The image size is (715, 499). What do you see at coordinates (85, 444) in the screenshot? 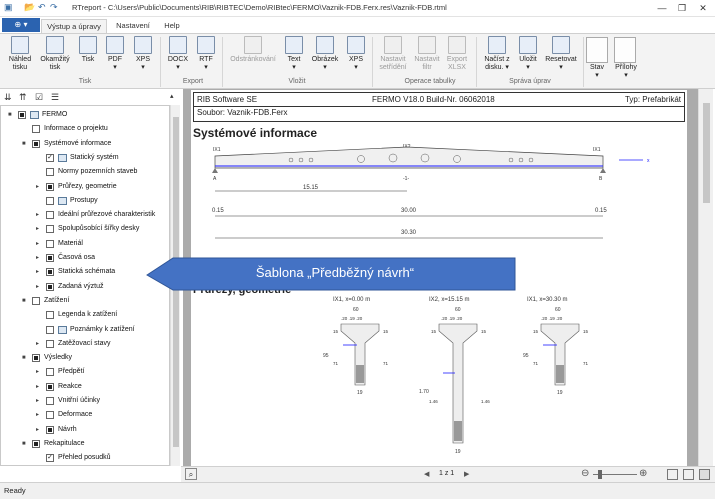
I see `tree-item: ■ Rekapitulace` at bounding box center [85, 444].